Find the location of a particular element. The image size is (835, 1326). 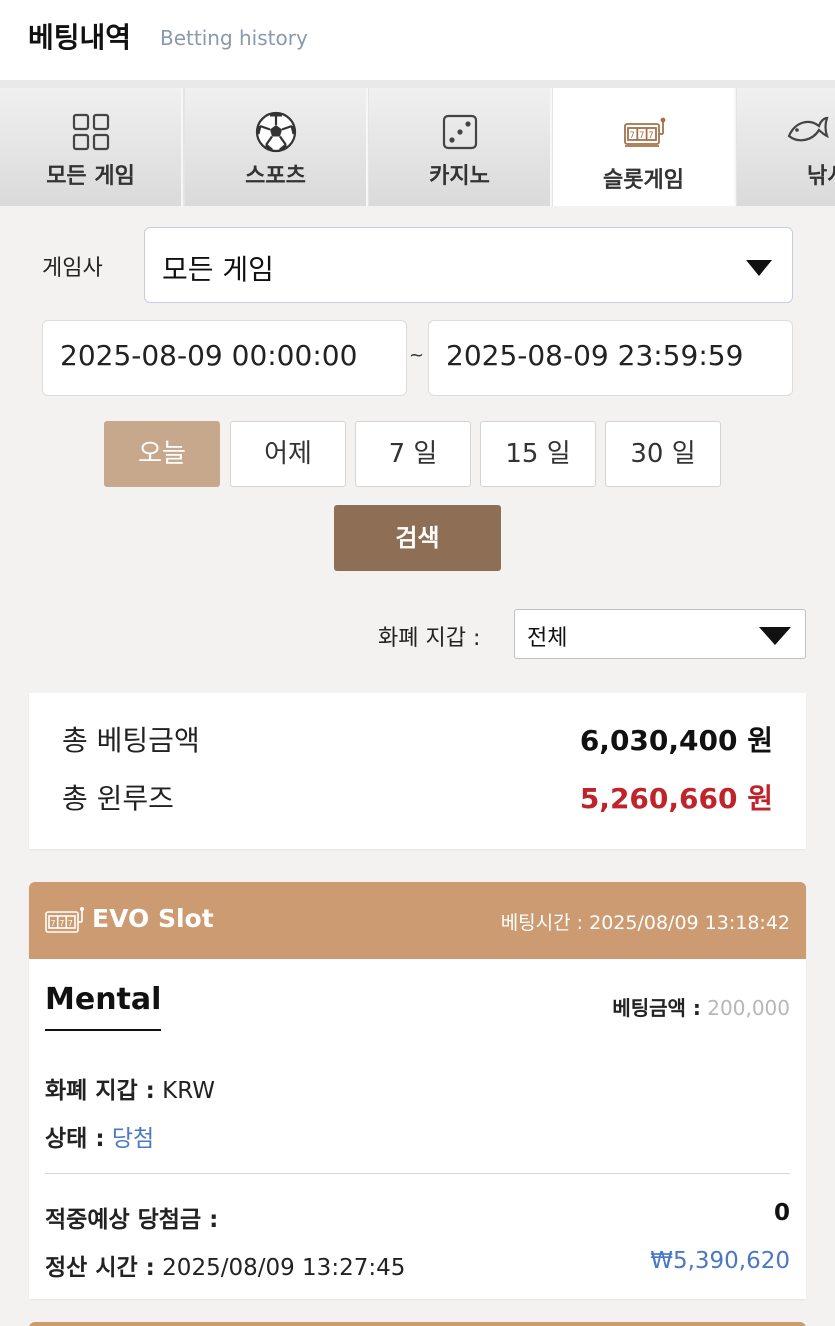

expected-win-label: 적중예상 당첨금 : is located at coordinates (132, 1220).